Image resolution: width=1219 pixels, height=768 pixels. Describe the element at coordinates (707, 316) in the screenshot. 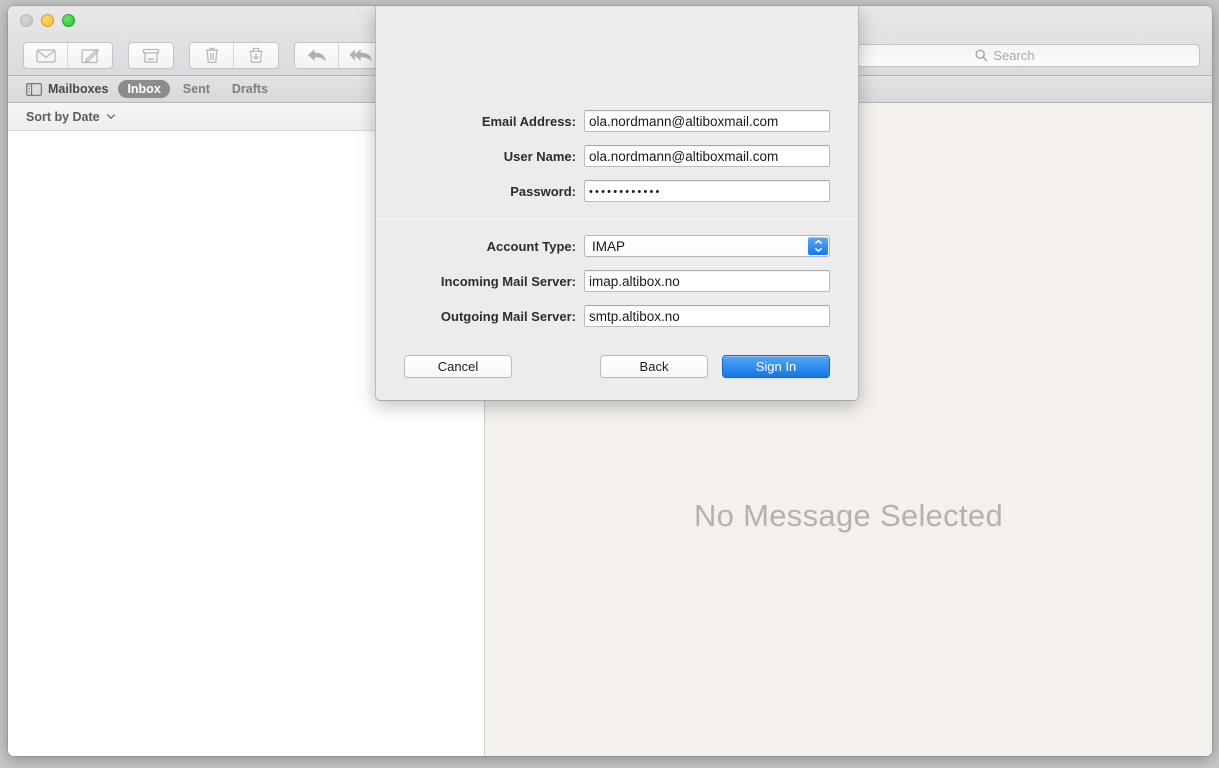

I see `outgoing-mail-server-field` at that location.